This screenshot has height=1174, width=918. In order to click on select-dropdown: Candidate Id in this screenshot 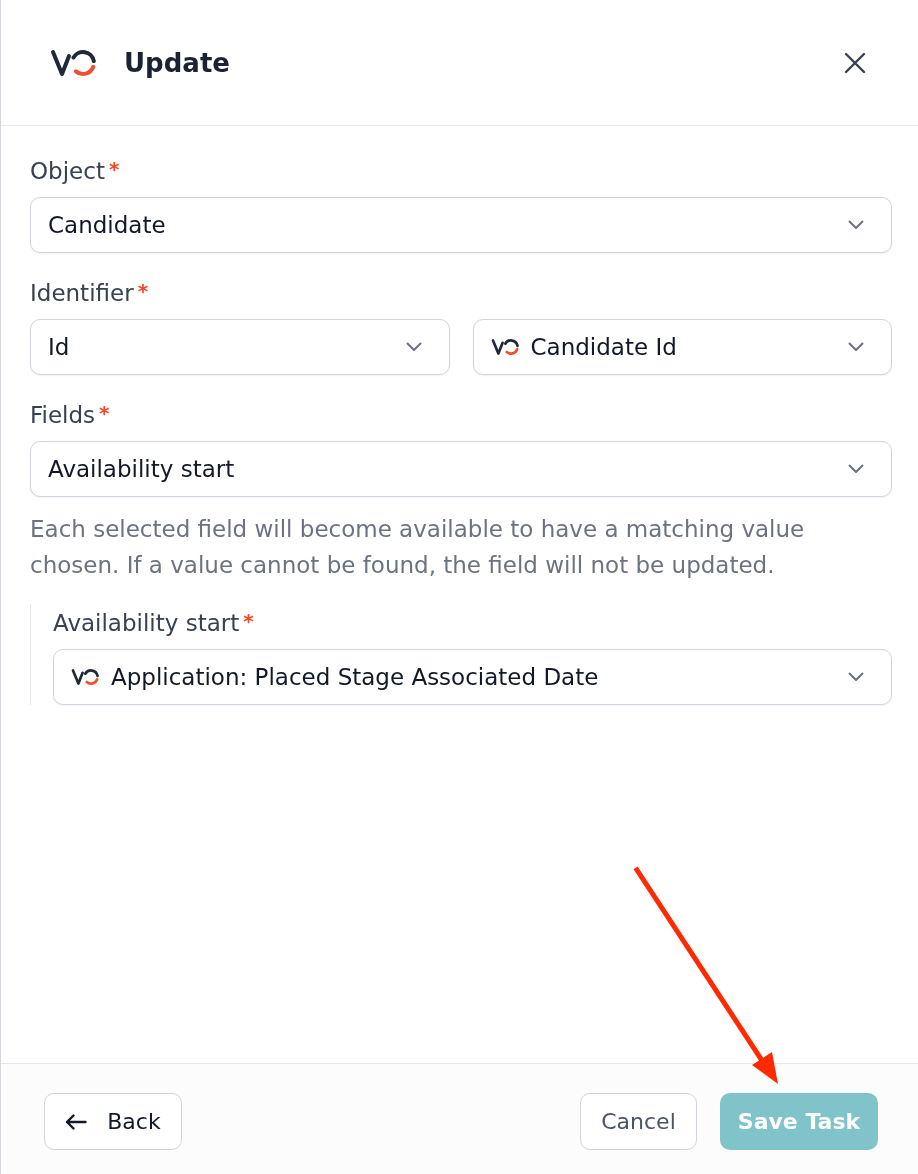, I will do `click(682, 347)`.